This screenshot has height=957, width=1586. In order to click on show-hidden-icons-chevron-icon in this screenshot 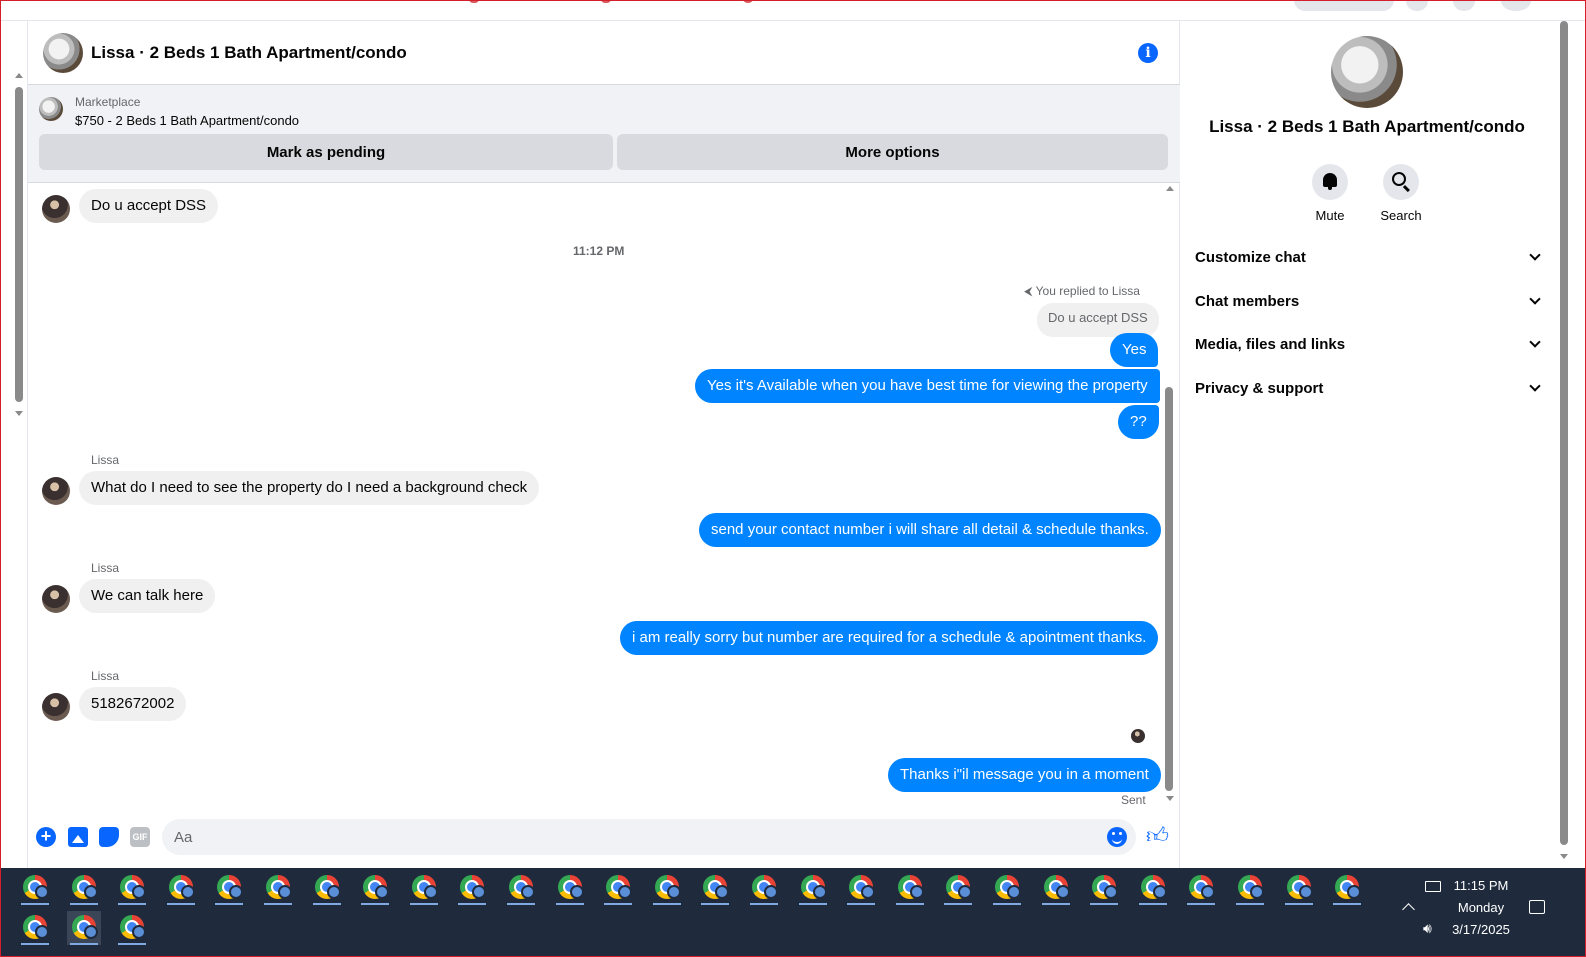, I will do `click(1408, 909)`.